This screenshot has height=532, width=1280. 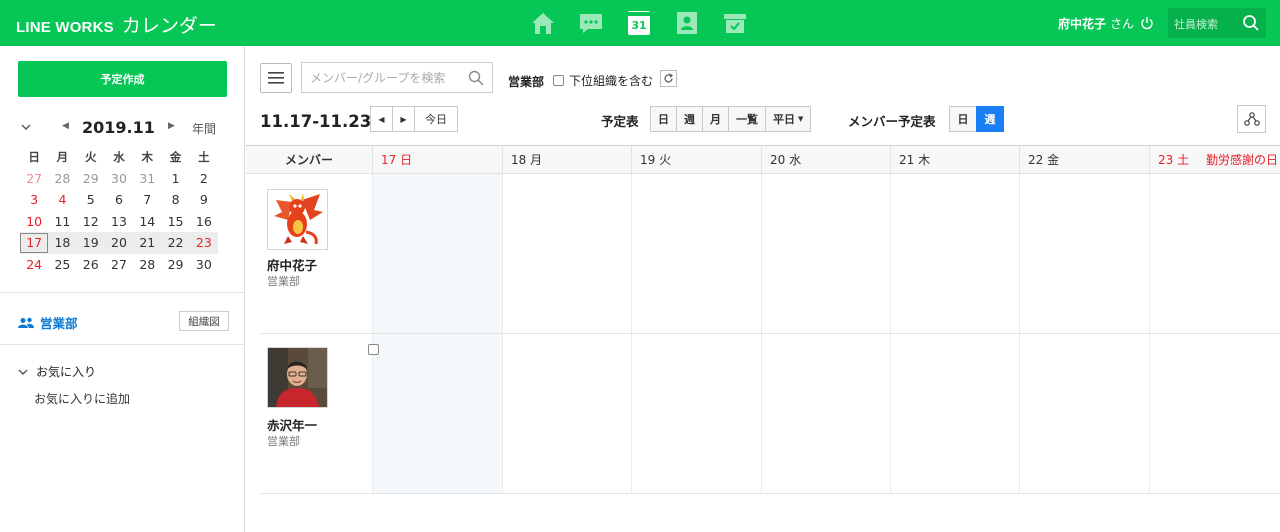 What do you see at coordinates (1084, 160) in the screenshot?
I see `day-column-header: 22 金` at bounding box center [1084, 160].